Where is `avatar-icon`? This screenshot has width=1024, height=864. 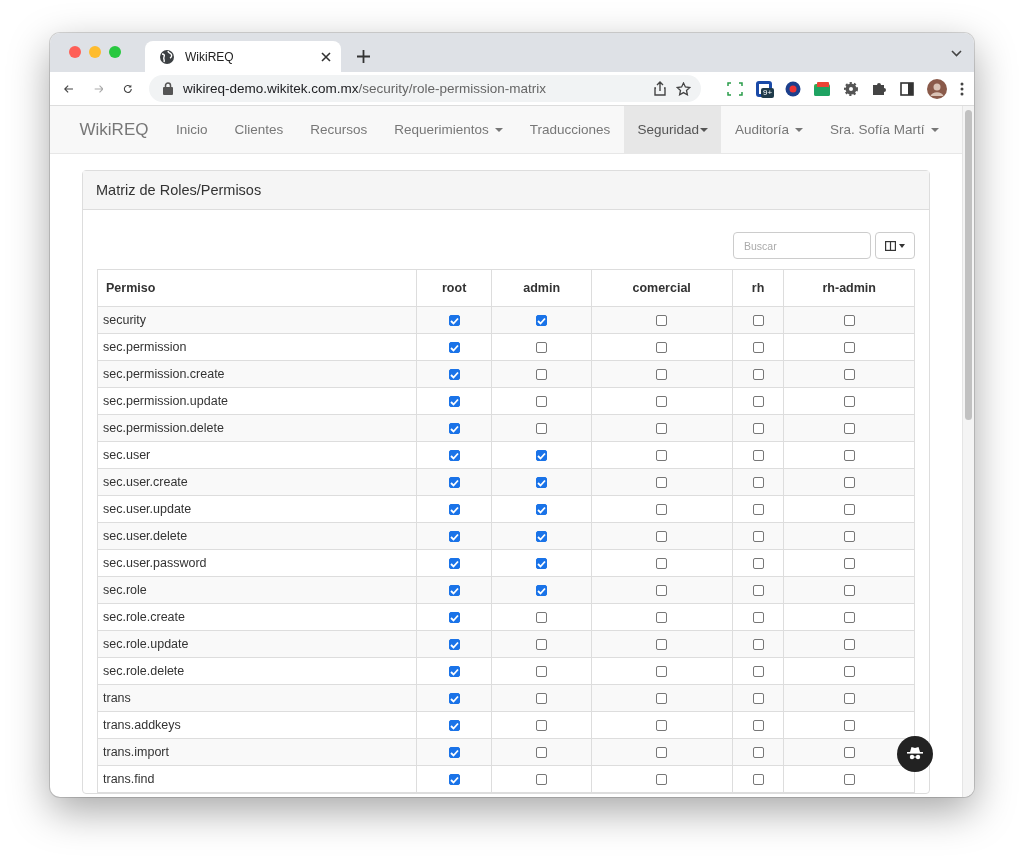
avatar-icon is located at coordinates (937, 88).